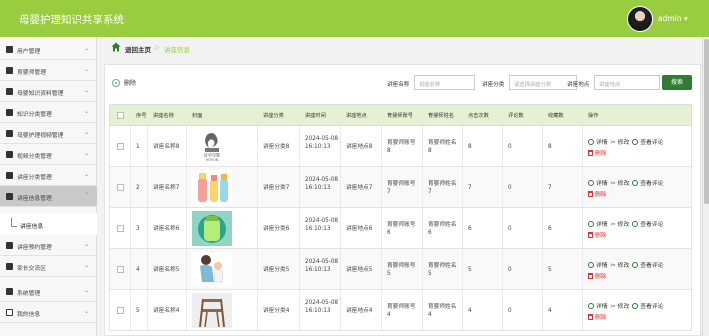 This screenshot has width=709, height=336. I want to click on location-filter-input: 讲座地点, so click(627, 82).